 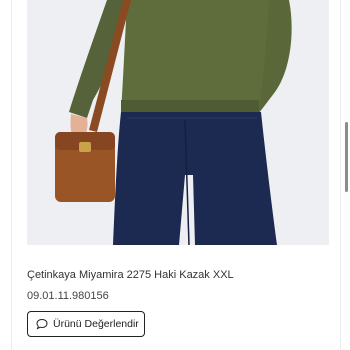 What do you see at coordinates (130, 275) in the screenshot?
I see `product-title: Çetinkaya Miyamira 2275 Haki Kazak XXL` at bounding box center [130, 275].